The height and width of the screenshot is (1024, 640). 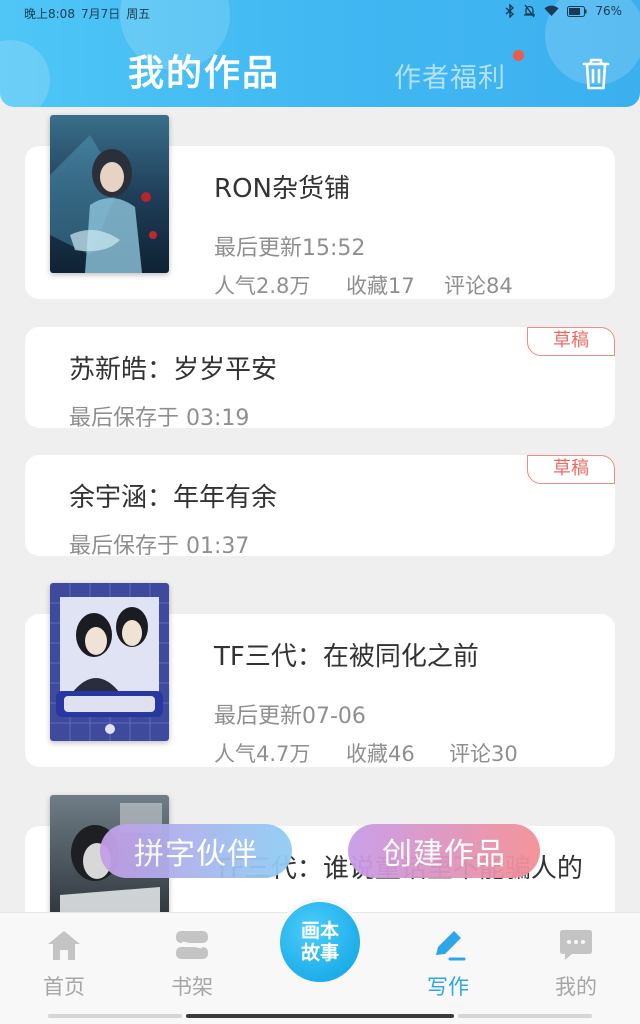 What do you see at coordinates (49, 14) in the screenshot?
I see `status-time: 晚上8:08` at bounding box center [49, 14].